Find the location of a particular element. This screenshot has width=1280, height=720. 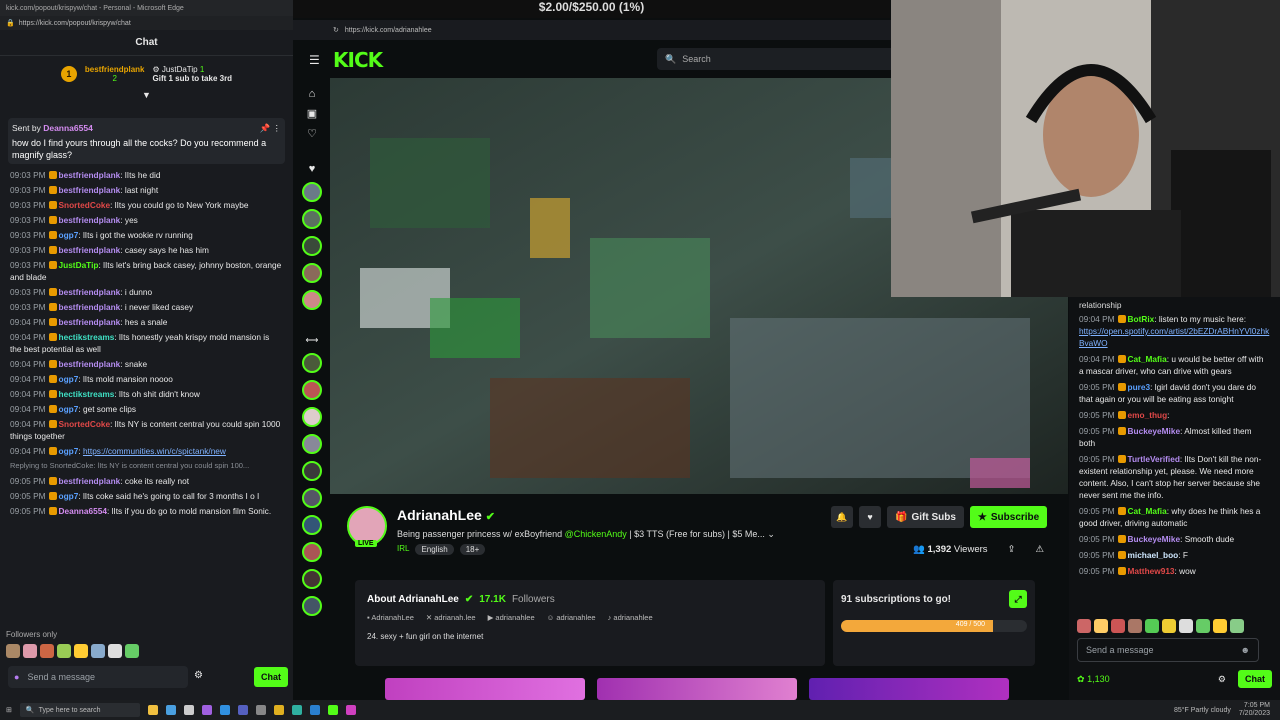

taskbar-search: 🔍 Type here to search is located at coordinates (79, 710).